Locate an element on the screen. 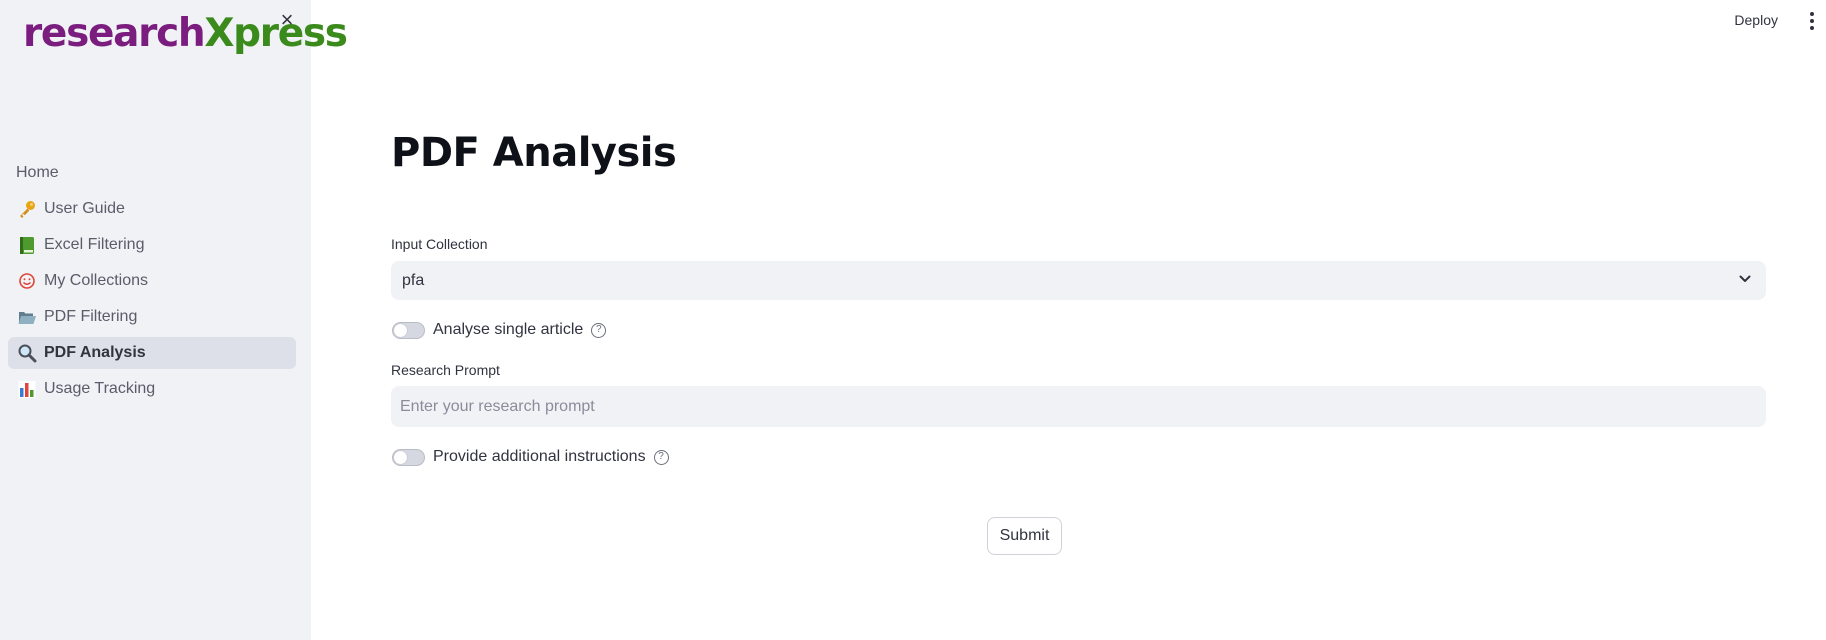 This screenshot has height=640, width=1826. input-collection-select: pfa is located at coordinates (1078, 280).